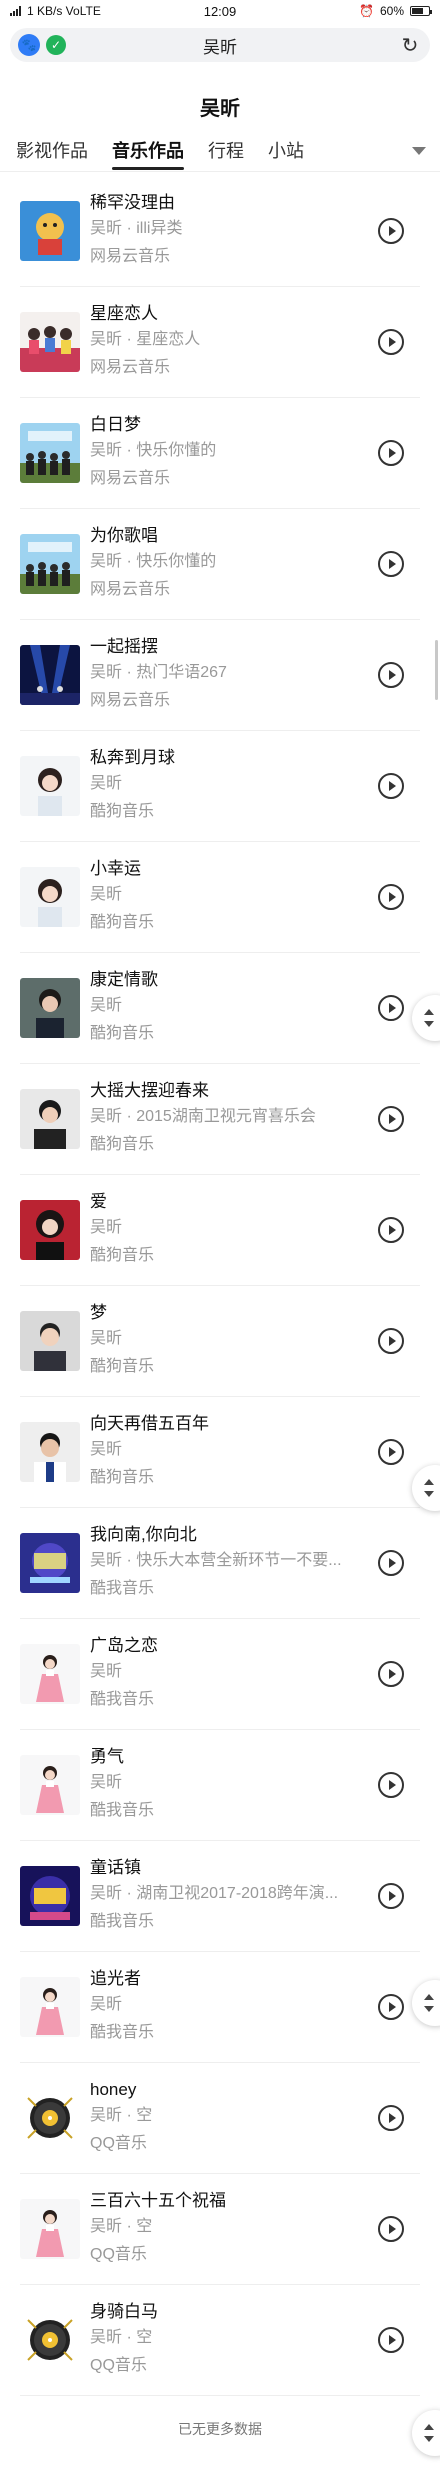 The image size is (440, 2481). I want to click on song-title: 私奔到月球, so click(255, 759).